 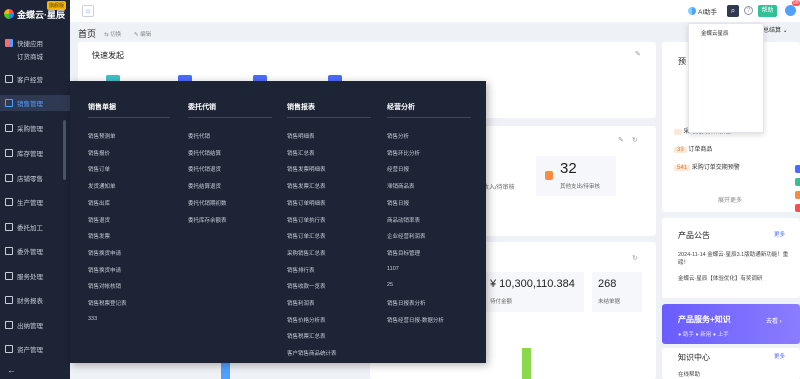 I want to click on menu-item: 销售明细表, so click(x=301, y=136).